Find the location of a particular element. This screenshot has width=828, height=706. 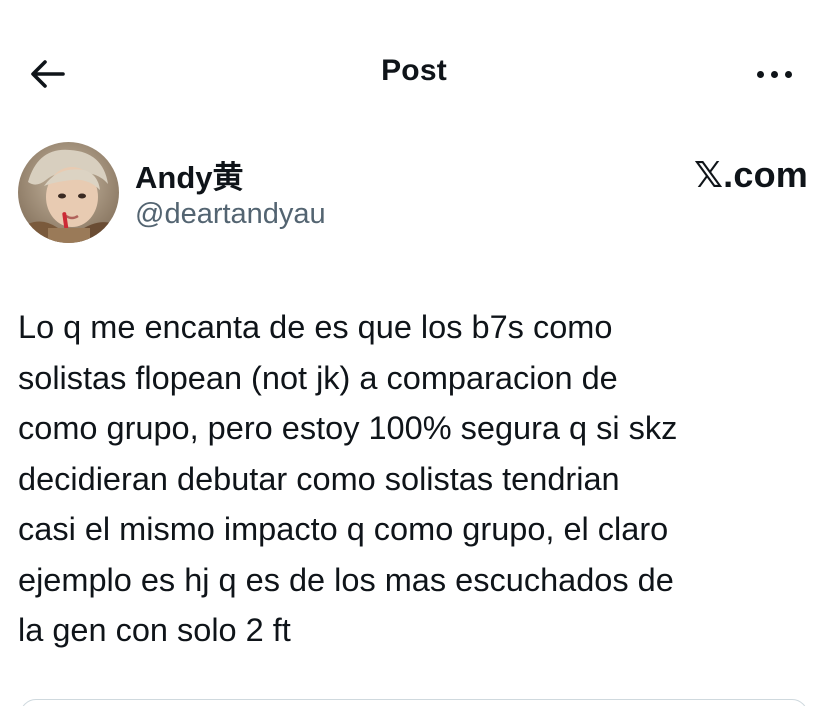

avatar is located at coordinates (68, 192).